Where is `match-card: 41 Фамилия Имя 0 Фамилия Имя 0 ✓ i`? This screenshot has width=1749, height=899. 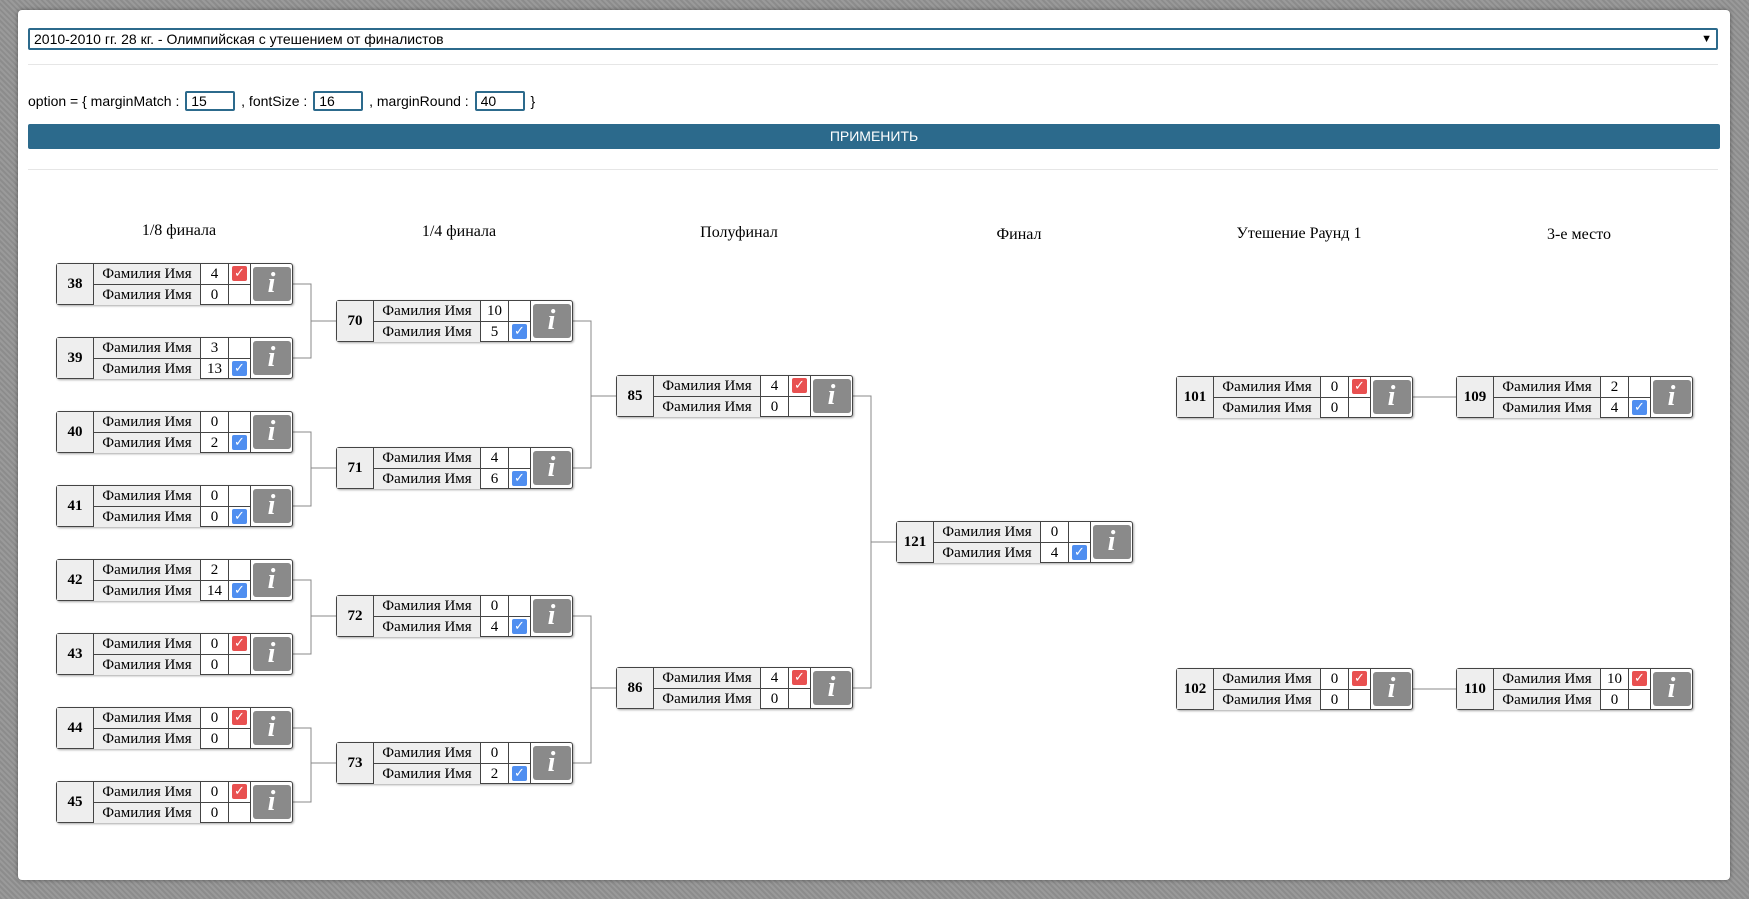 match-card: 41 Фамилия Имя 0 Фамилия Имя 0 ✓ i is located at coordinates (174, 506).